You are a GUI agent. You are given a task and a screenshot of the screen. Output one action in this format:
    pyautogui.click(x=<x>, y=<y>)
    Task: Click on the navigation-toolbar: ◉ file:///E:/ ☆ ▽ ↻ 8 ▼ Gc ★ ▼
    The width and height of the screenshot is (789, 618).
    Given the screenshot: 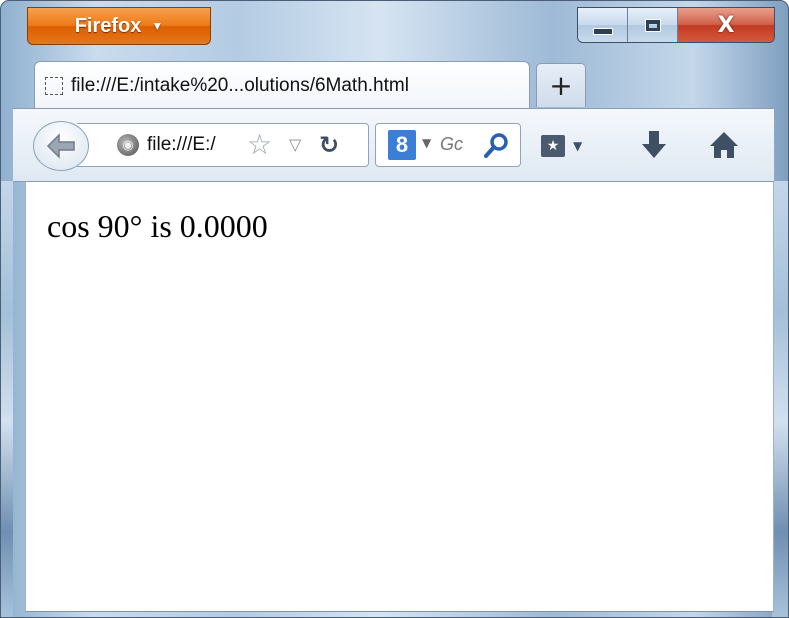 What is the action you would take?
    pyautogui.click(x=393, y=145)
    